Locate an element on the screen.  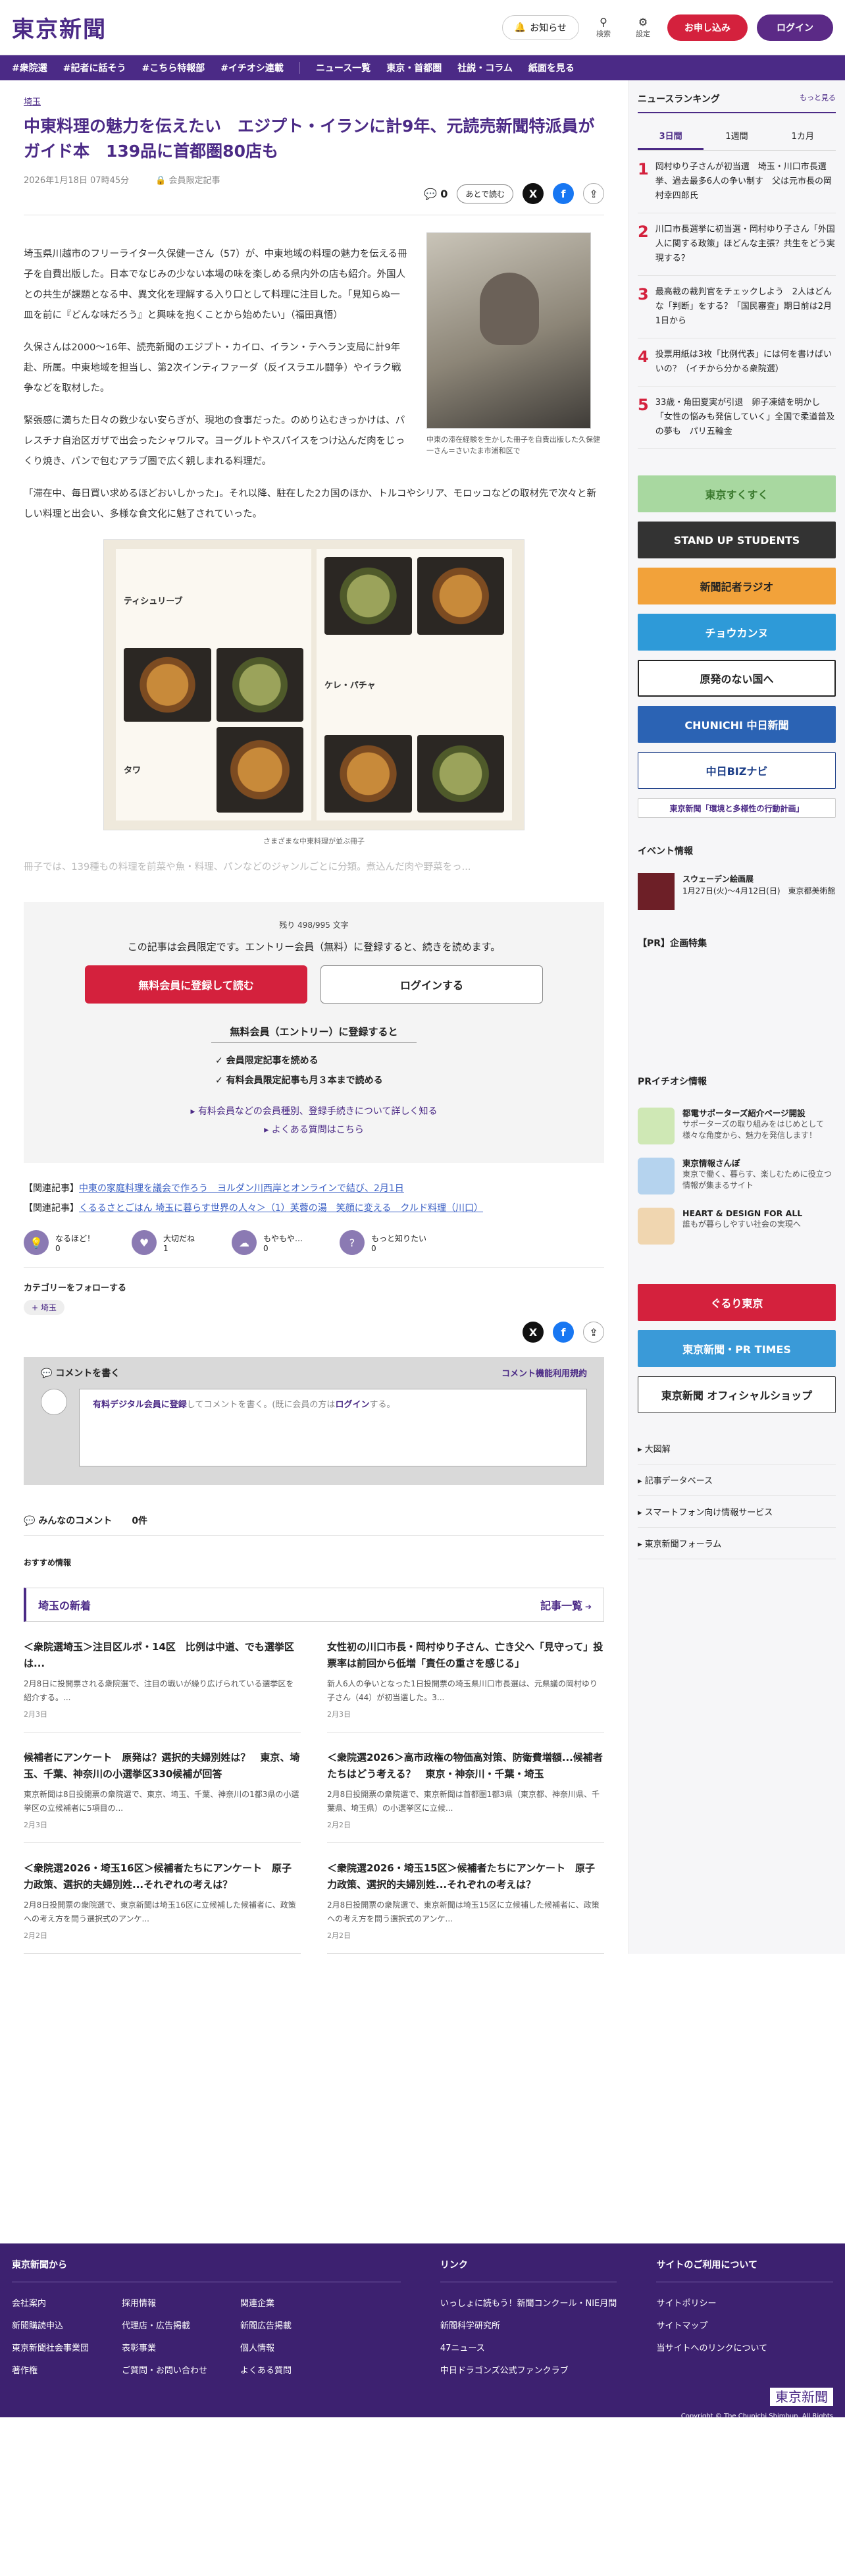
reaction-button: ♥ 大切だね 1 is located at coordinates (164, 1242).